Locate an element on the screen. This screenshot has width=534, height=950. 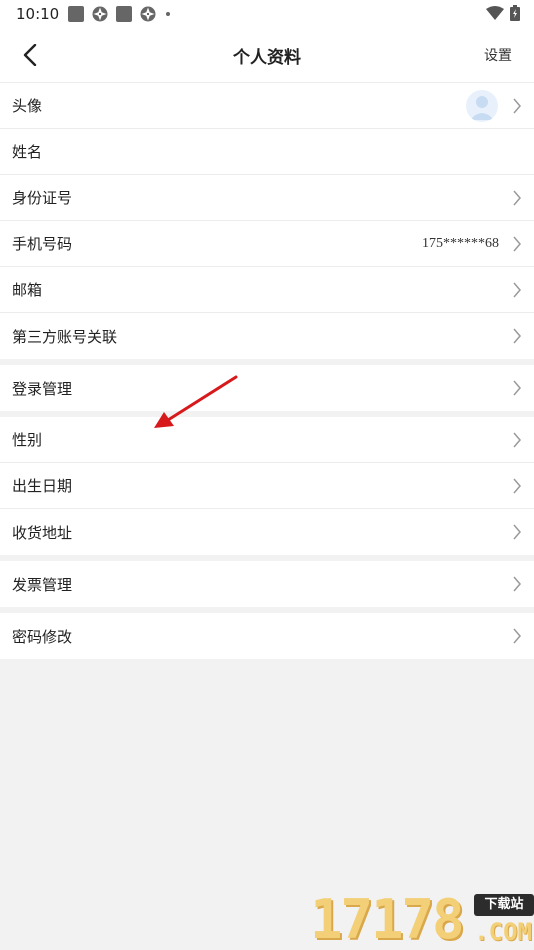
profile-group-invoice: 发票管理 is located at coordinates (267, 584).